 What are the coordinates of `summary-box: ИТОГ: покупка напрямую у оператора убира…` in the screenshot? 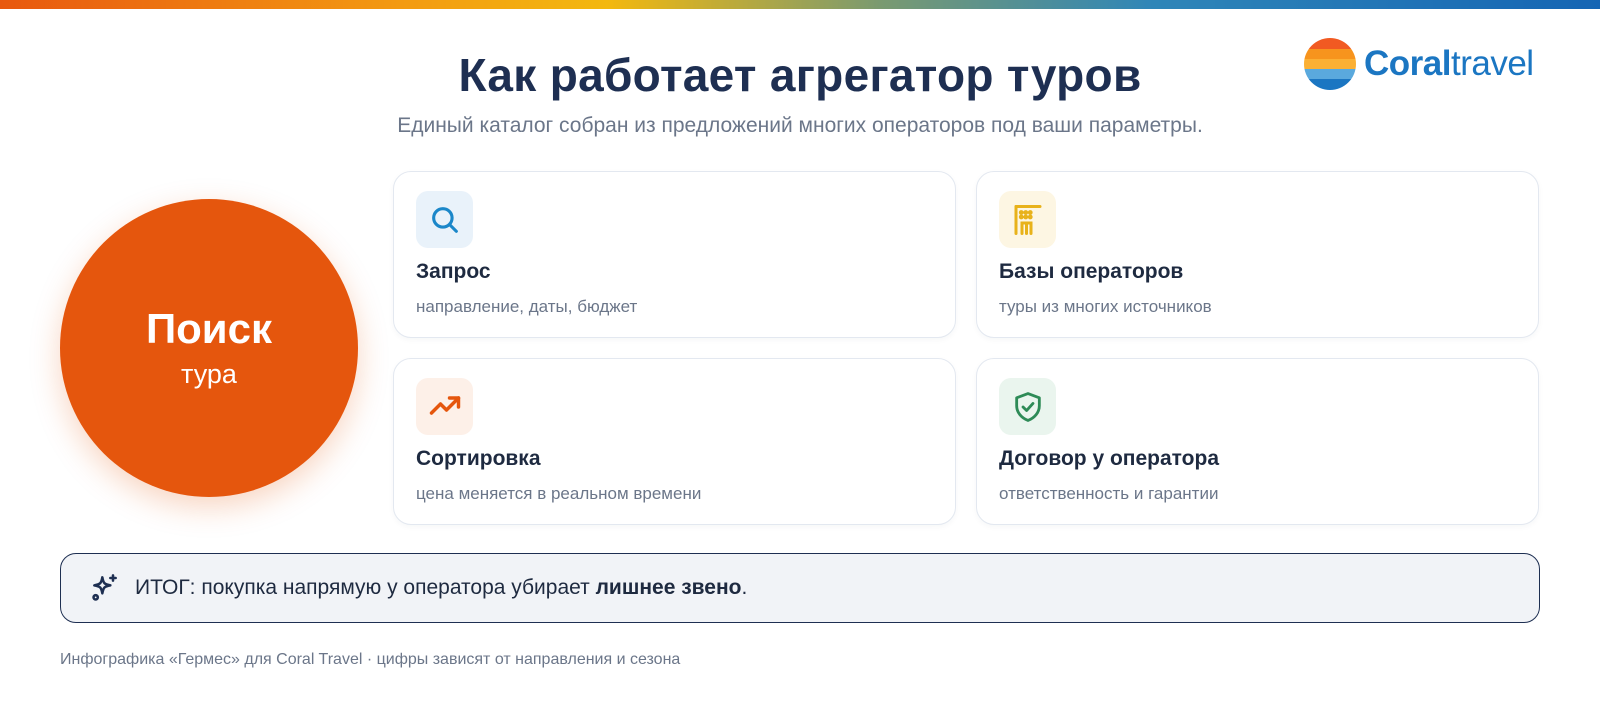 It's located at (800, 588).